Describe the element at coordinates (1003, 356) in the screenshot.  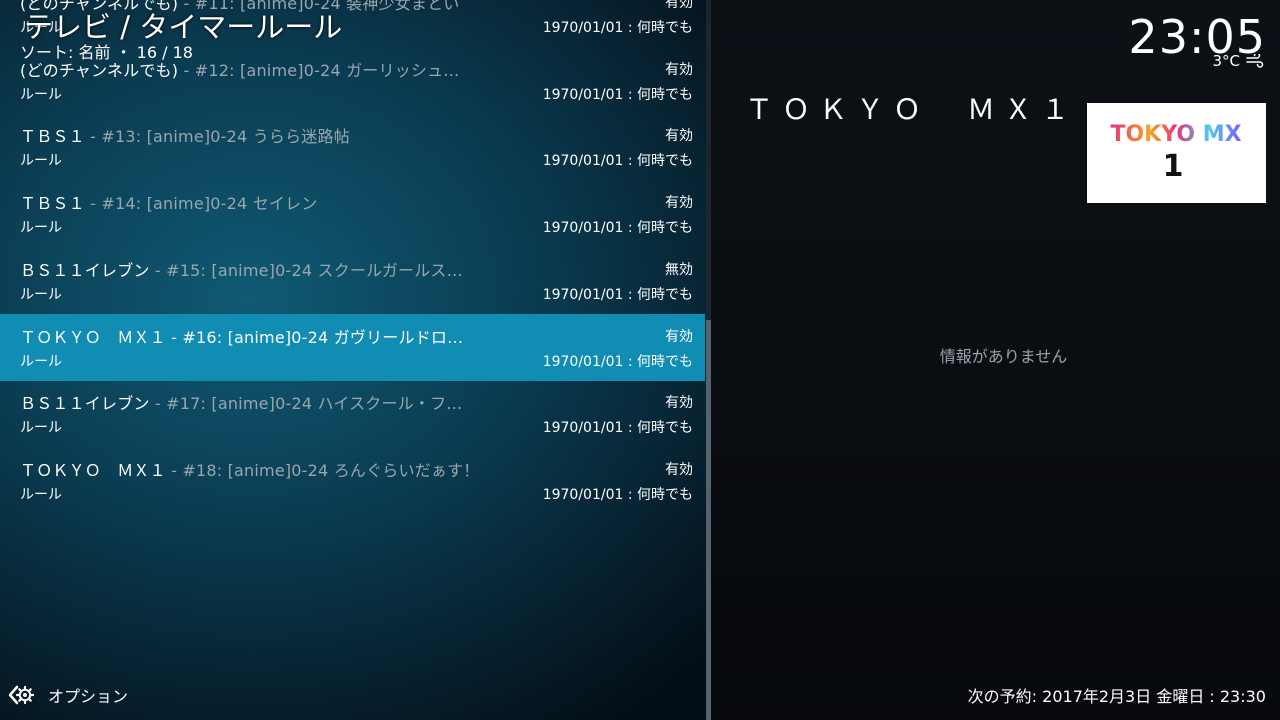
I see `no-info-message: 情報がありません` at that location.